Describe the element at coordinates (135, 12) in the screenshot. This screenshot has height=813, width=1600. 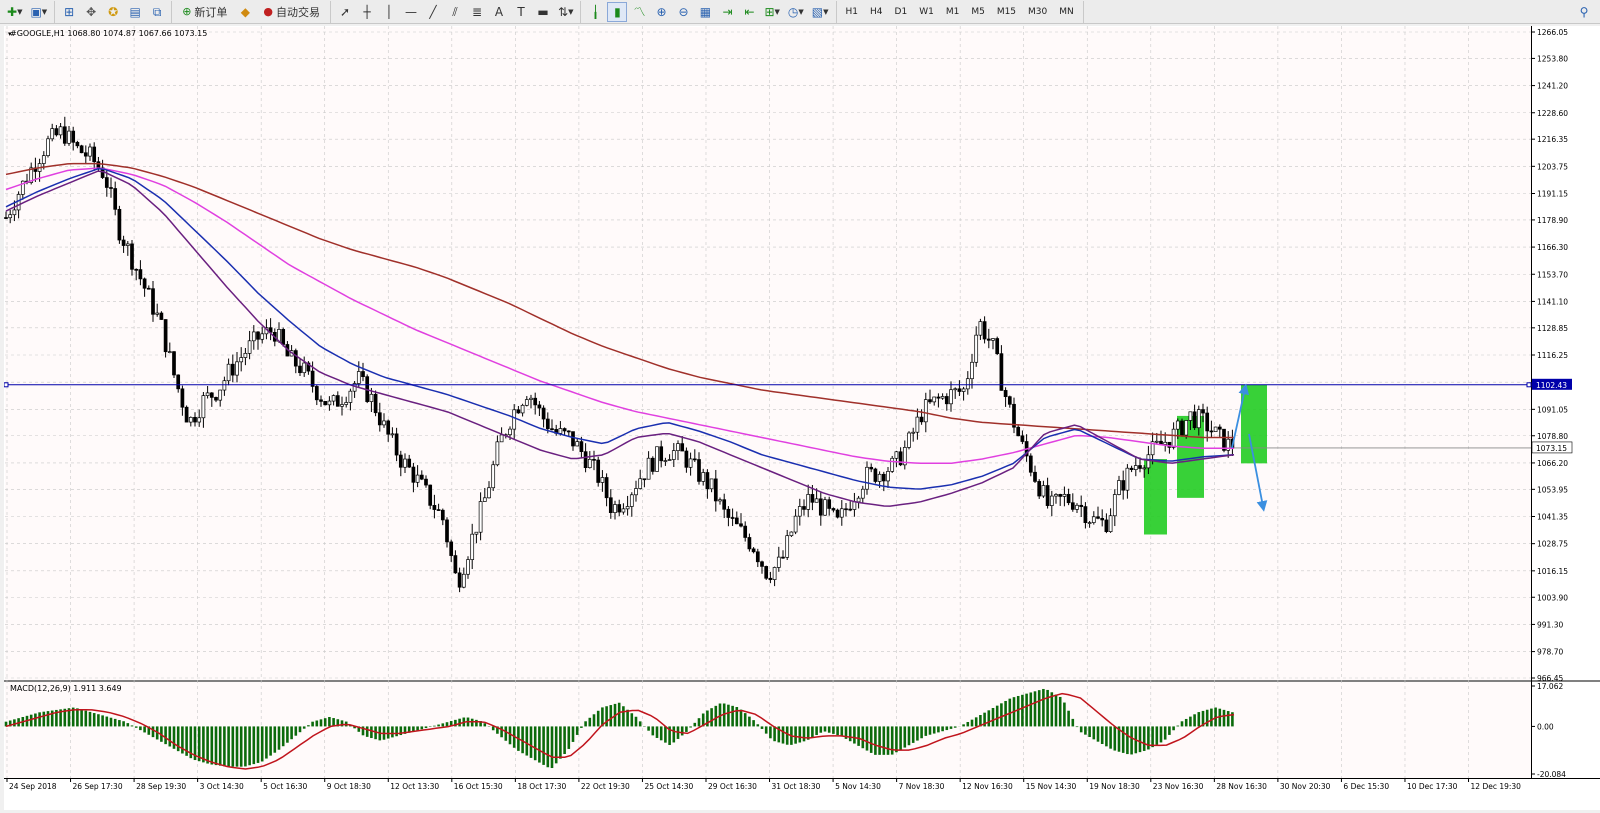
I see `terminal-button: ▤` at that location.